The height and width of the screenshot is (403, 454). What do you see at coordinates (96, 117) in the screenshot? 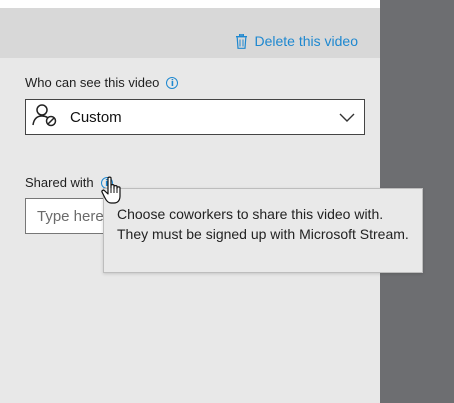
I see `visibility-value: Custom` at bounding box center [96, 117].